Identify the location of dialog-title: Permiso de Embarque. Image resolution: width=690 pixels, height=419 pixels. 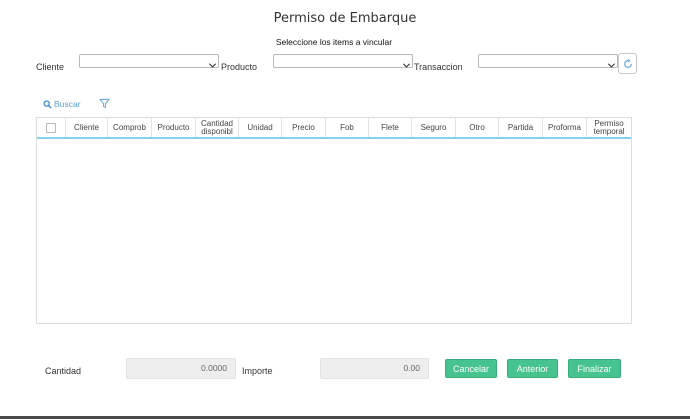
(345, 18).